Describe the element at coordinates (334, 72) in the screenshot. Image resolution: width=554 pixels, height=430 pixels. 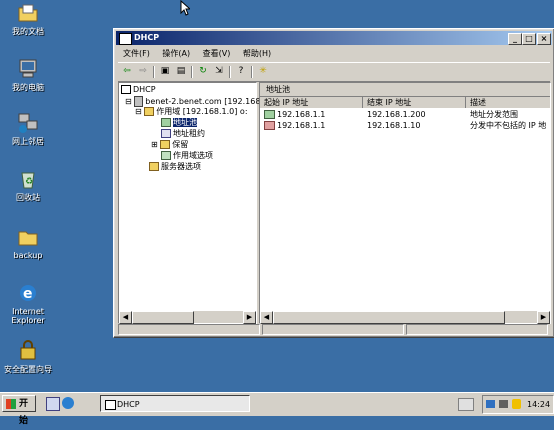
I see `toolbar: ⇦ ⇨ ▣ ▤ ↻ ⇲ ? ✳` at that location.